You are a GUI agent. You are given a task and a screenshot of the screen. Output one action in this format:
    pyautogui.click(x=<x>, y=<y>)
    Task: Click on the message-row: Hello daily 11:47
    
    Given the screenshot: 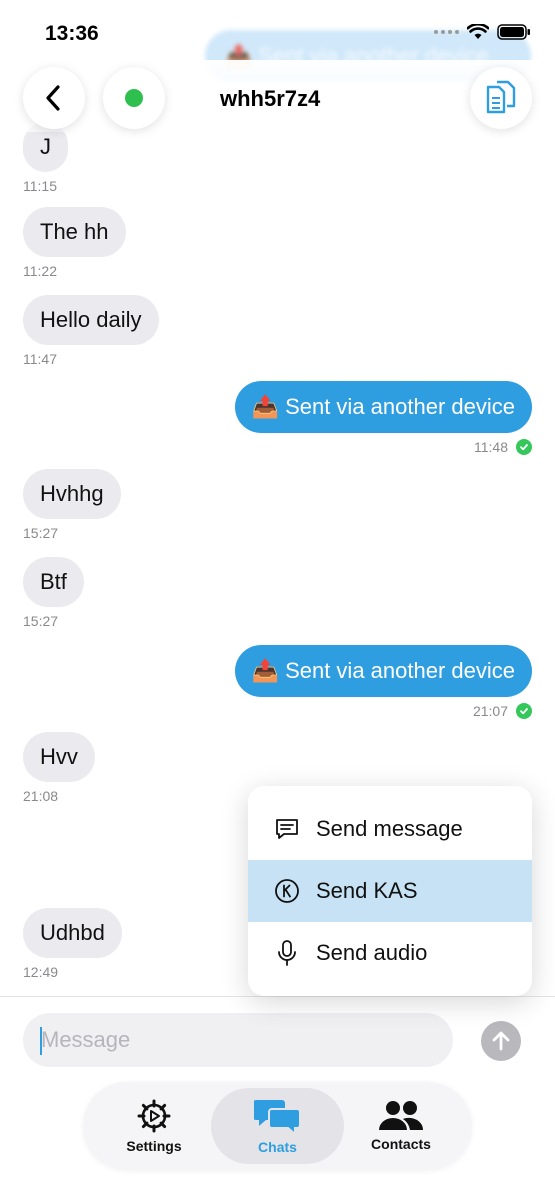 What is the action you would take?
    pyautogui.click(x=91, y=331)
    